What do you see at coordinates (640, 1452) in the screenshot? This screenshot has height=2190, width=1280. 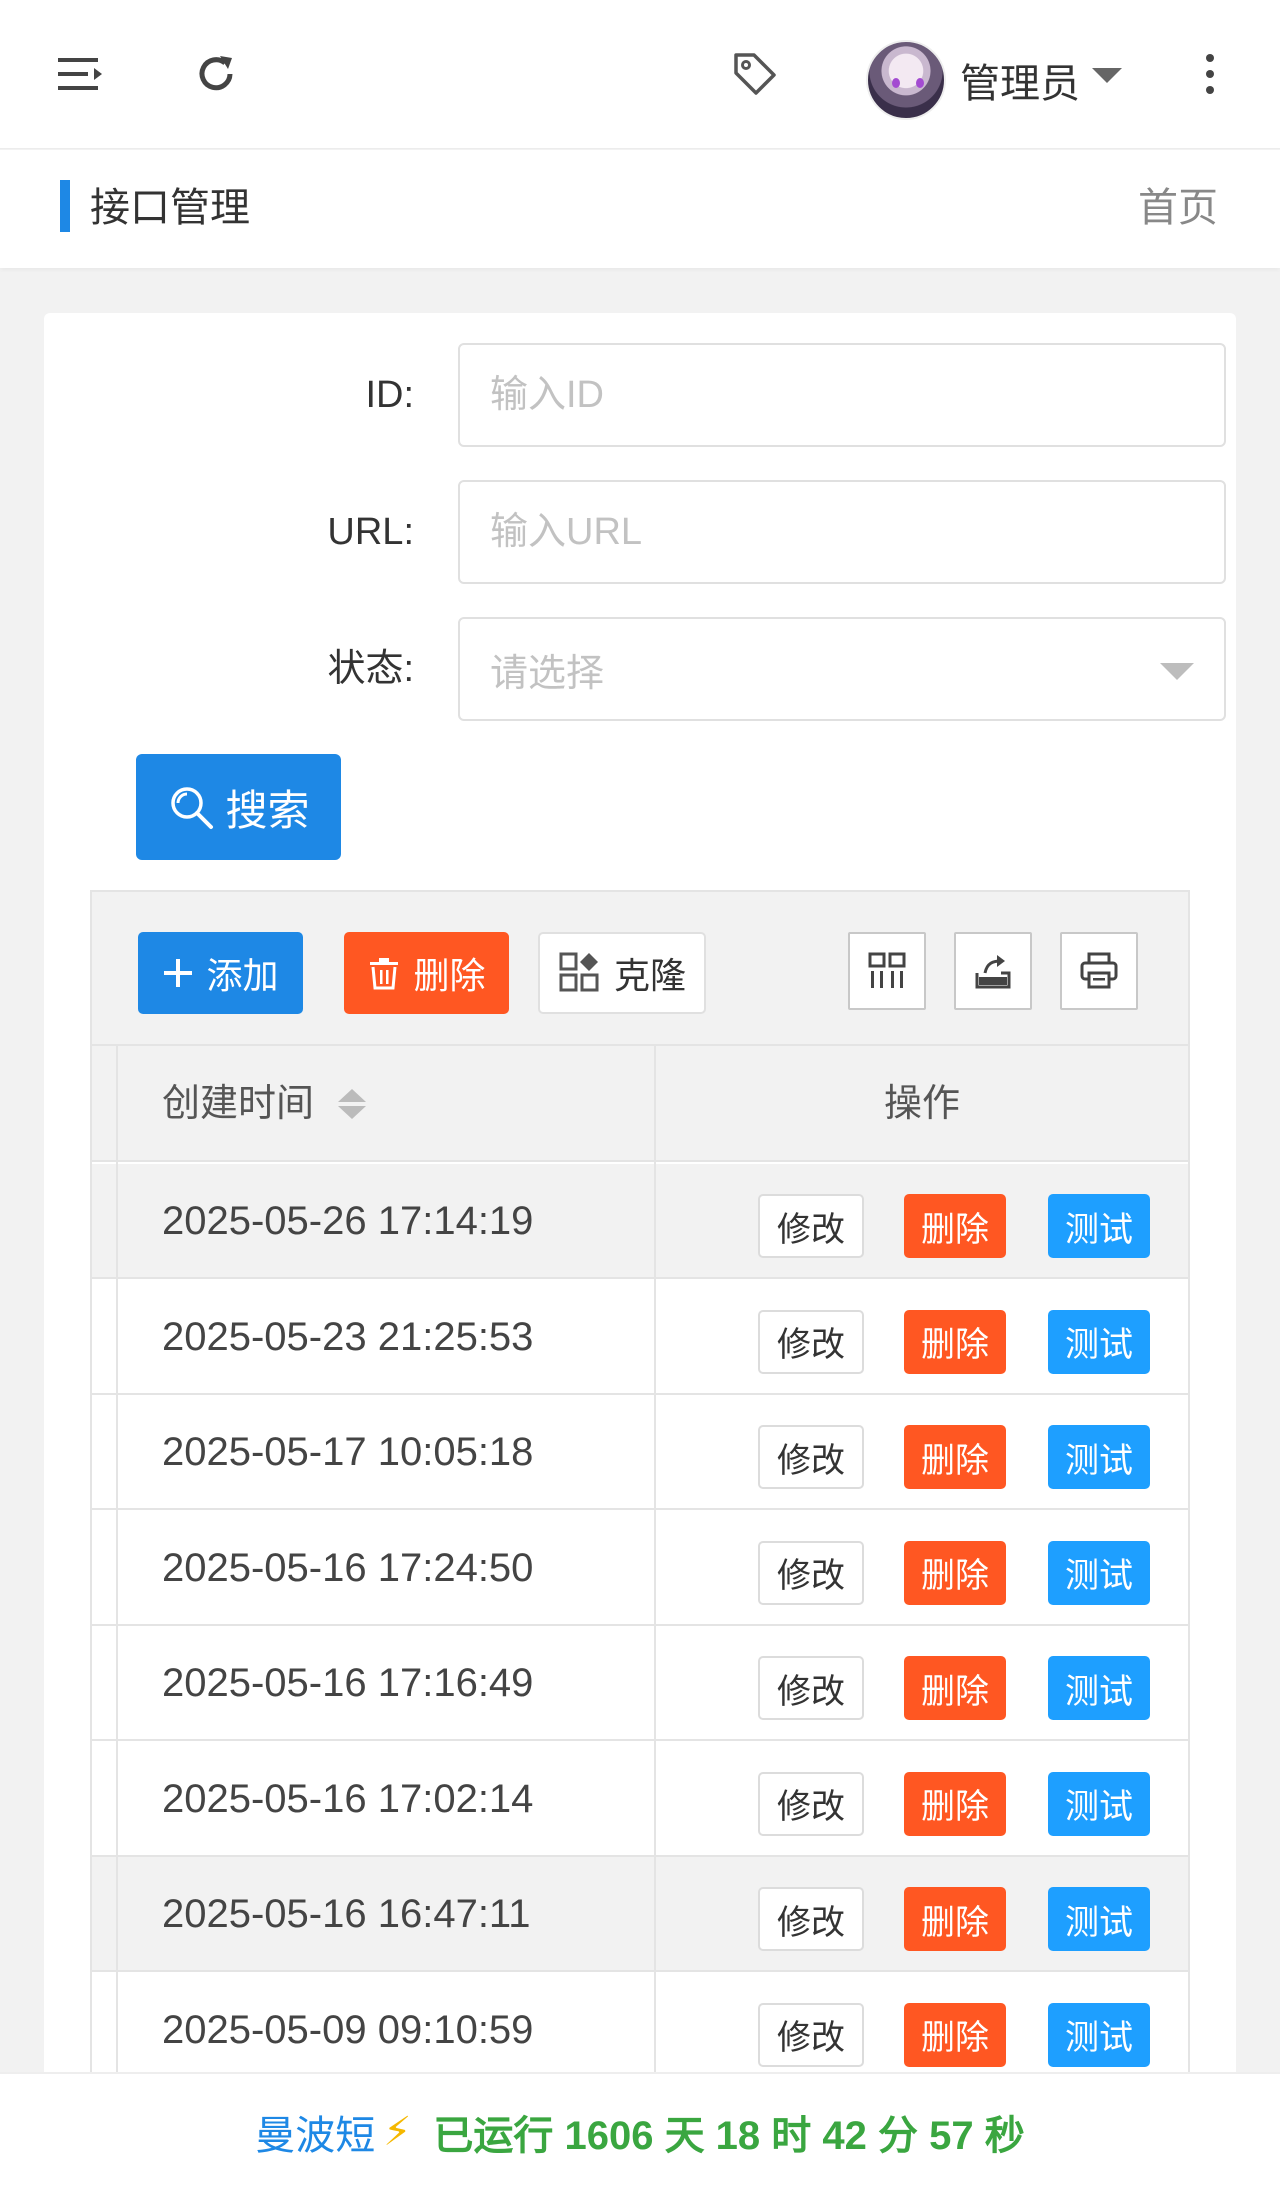 I see `table-row: 2025-05-17 10:05:18 修改 删除 测试` at bounding box center [640, 1452].